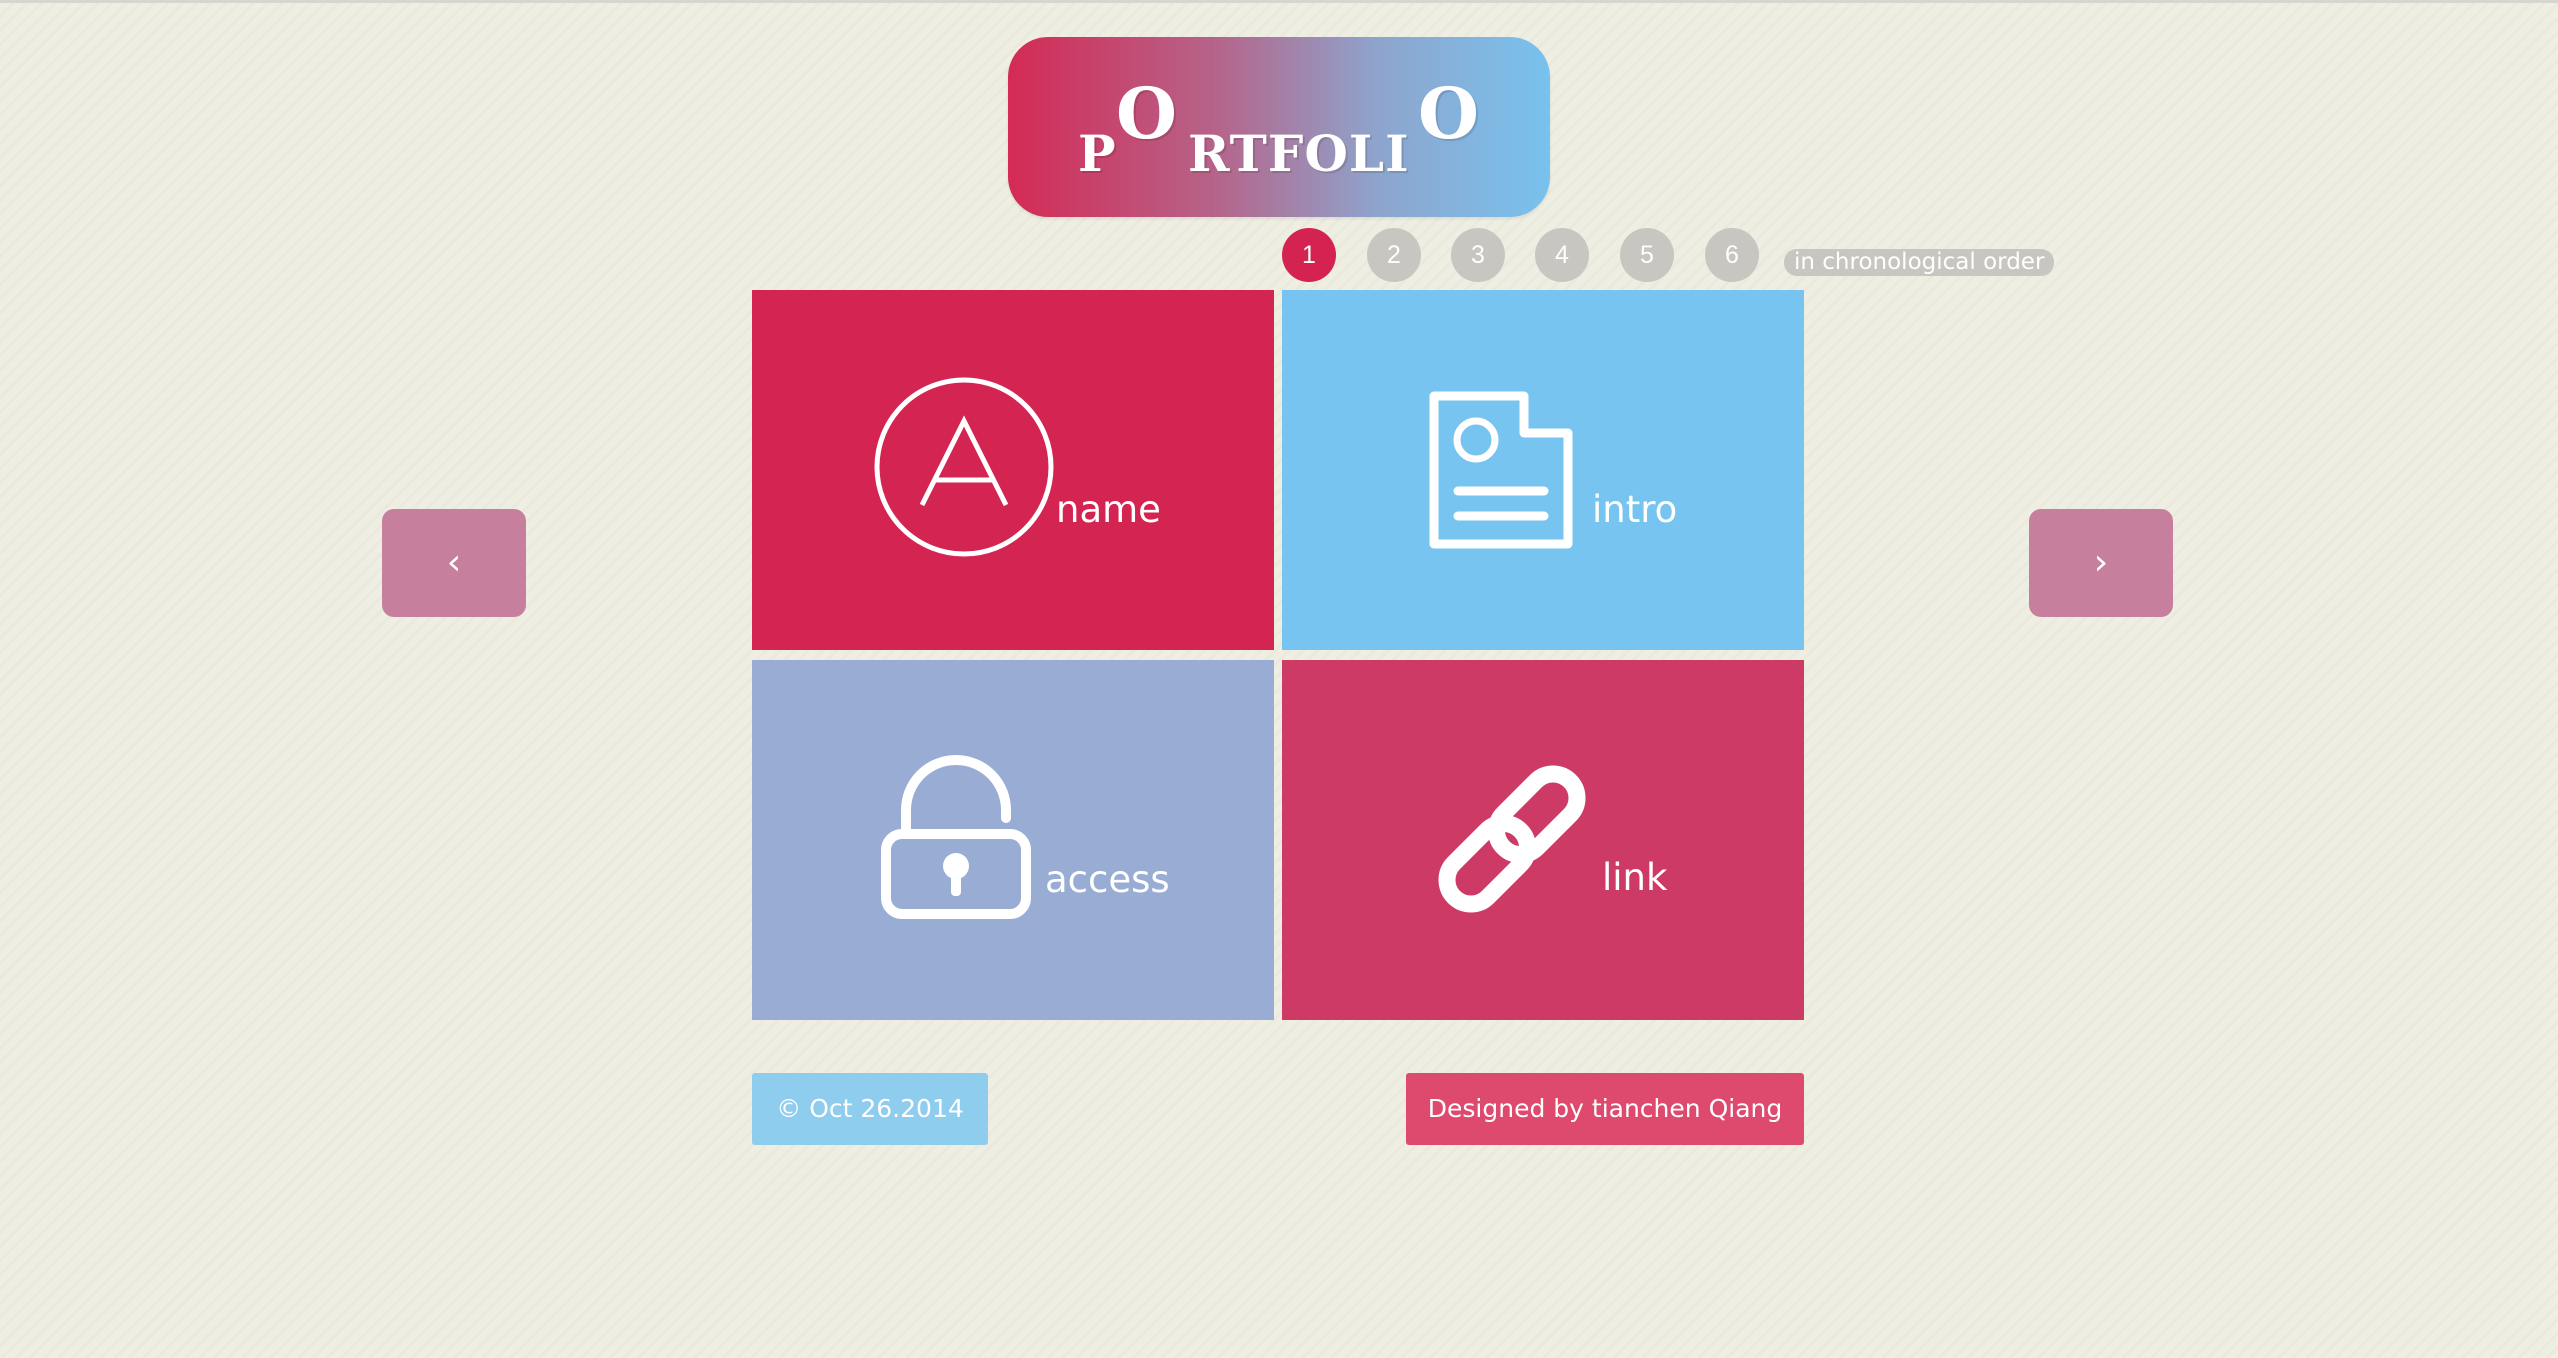  Describe the element at coordinates (1309, 255) in the screenshot. I see `page-1-button: 1` at that location.